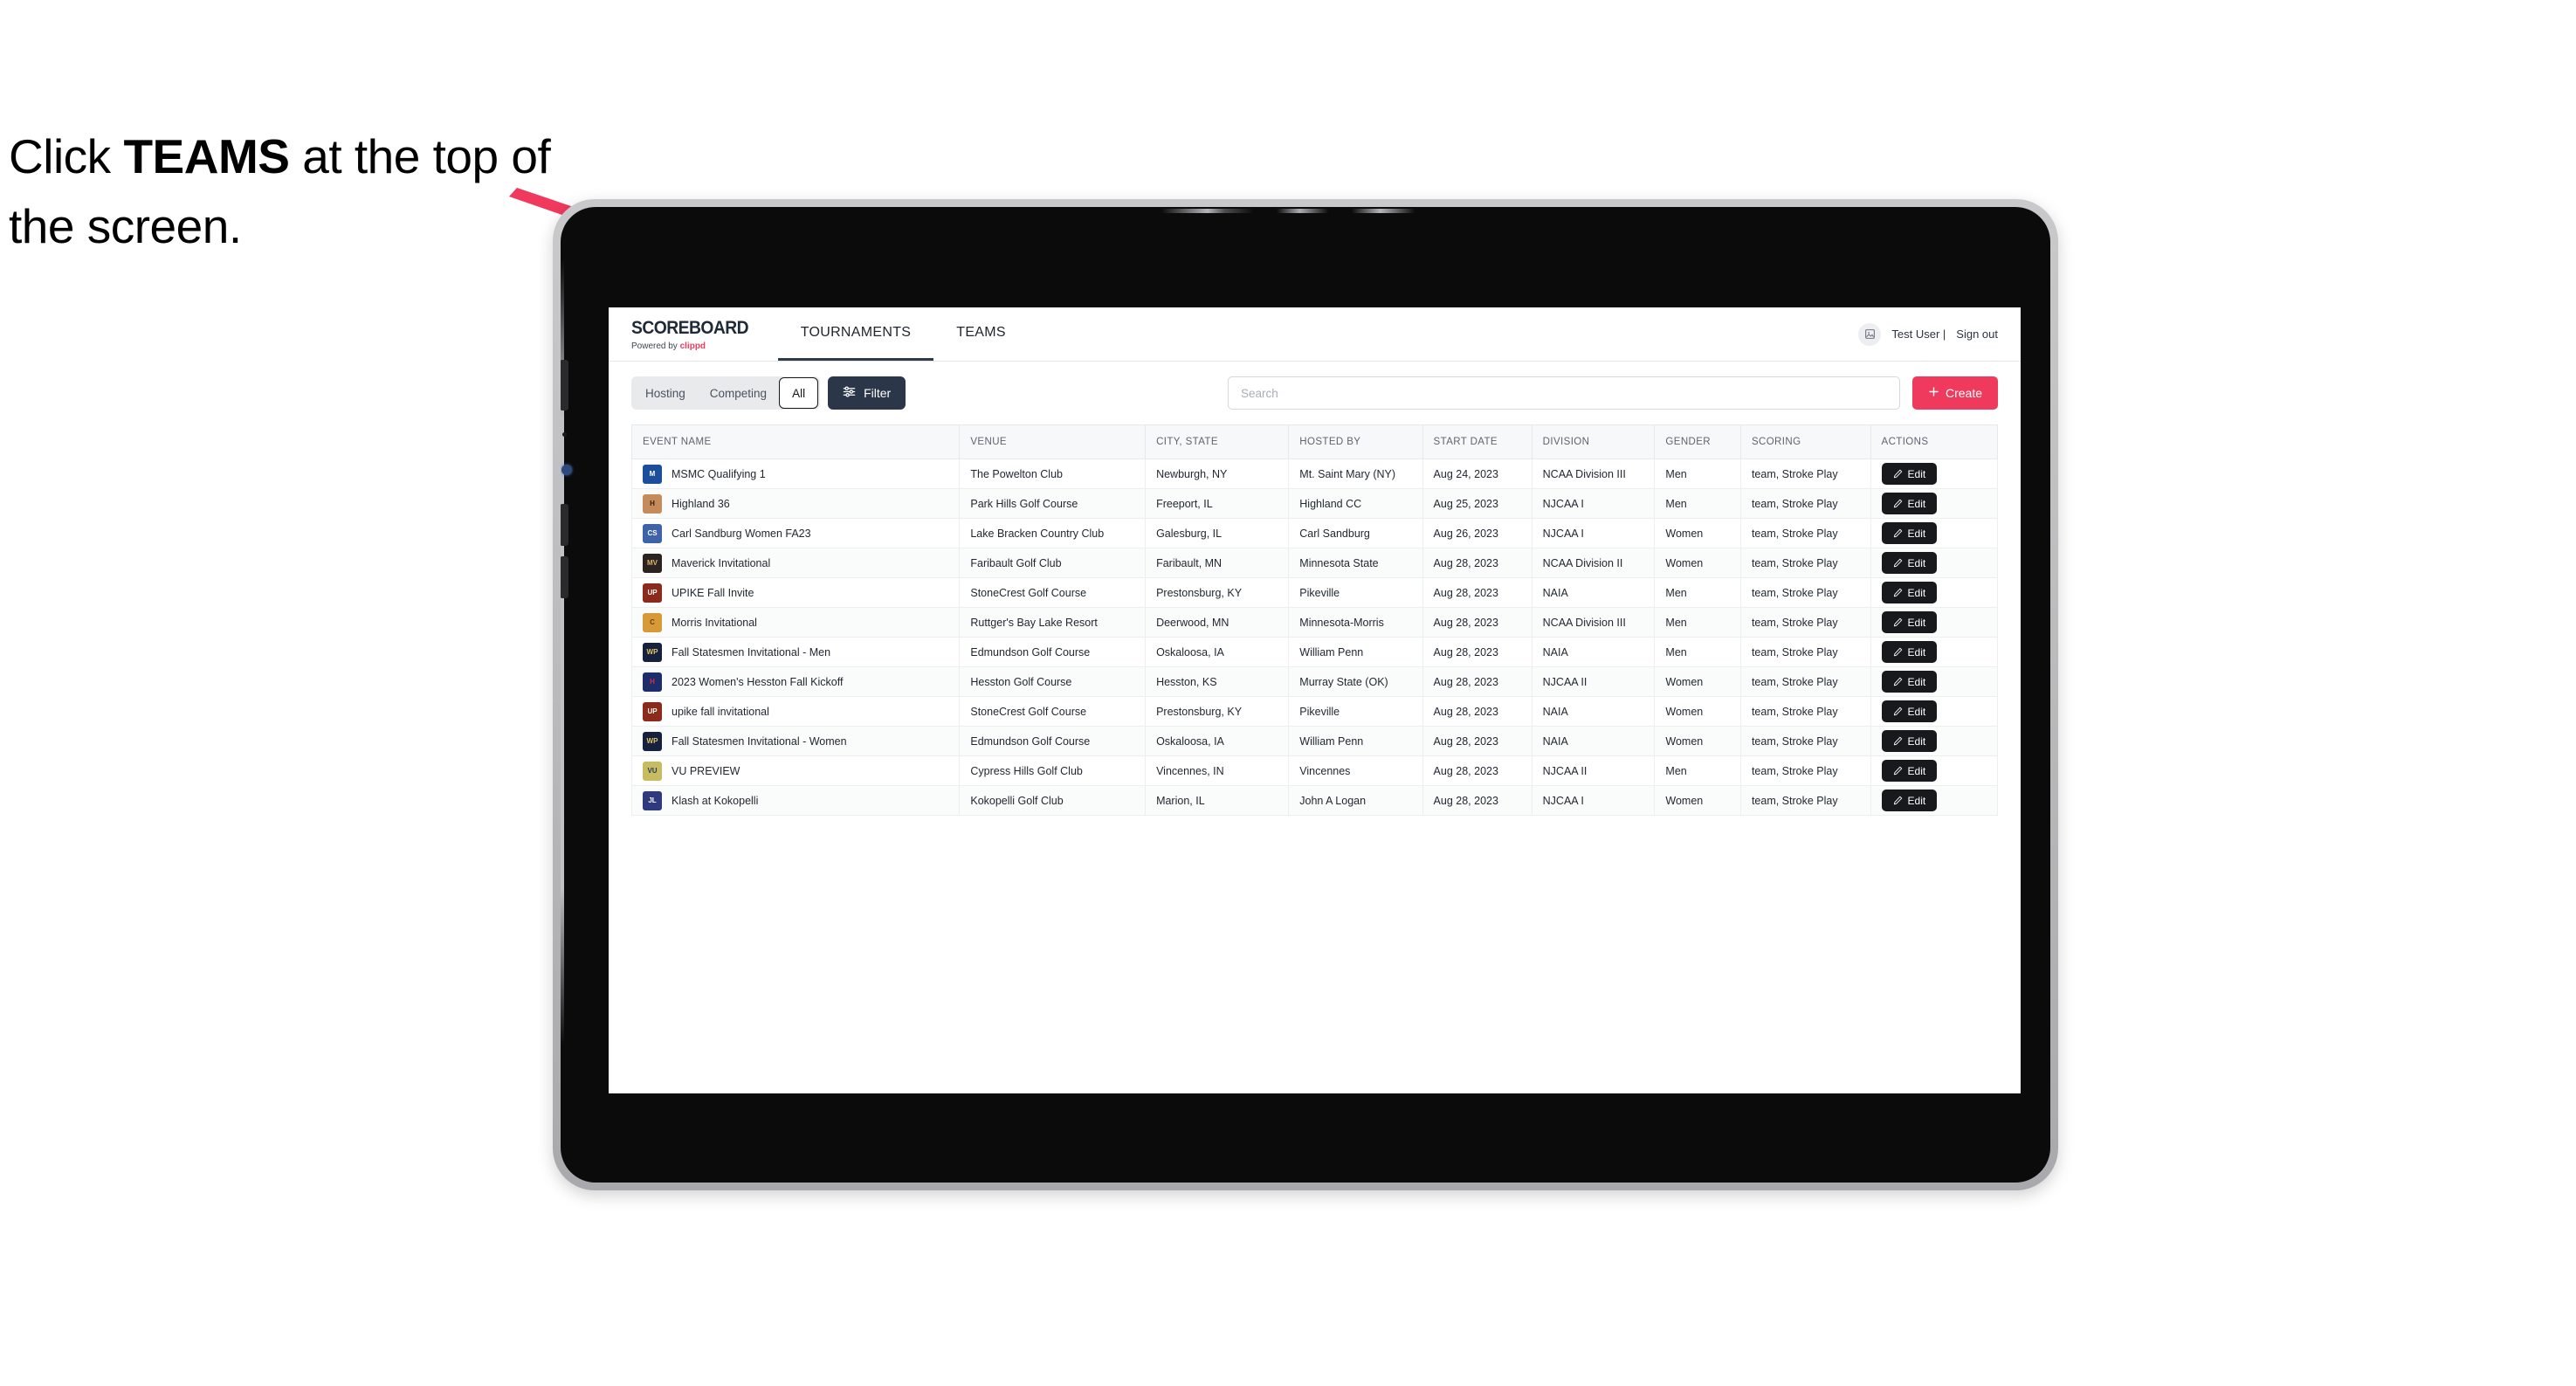 This screenshot has height=1386, width=2576. What do you see at coordinates (1217, 474) in the screenshot?
I see `cell-city-state: Newburgh, NY` at bounding box center [1217, 474].